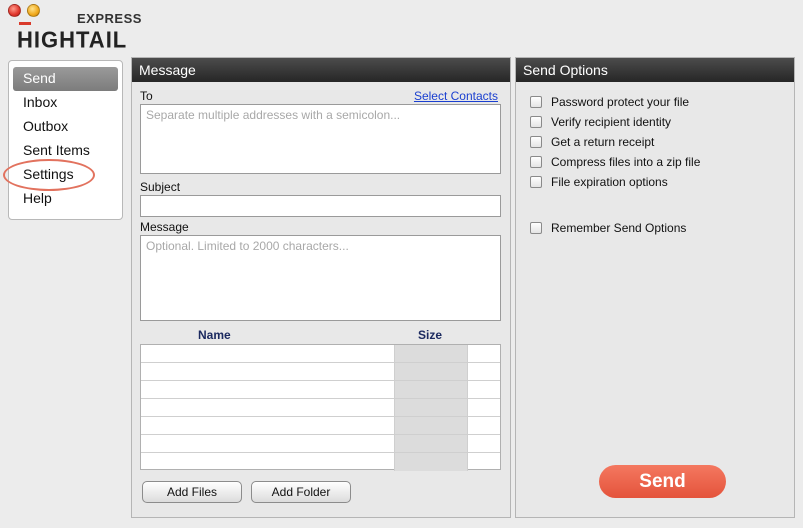 The height and width of the screenshot is (528, 803). What do you see at coordinates (72, 39) in the screenshot?
I see `logo-main-text: HIGHTAIL` at bounding box center [72, 39].